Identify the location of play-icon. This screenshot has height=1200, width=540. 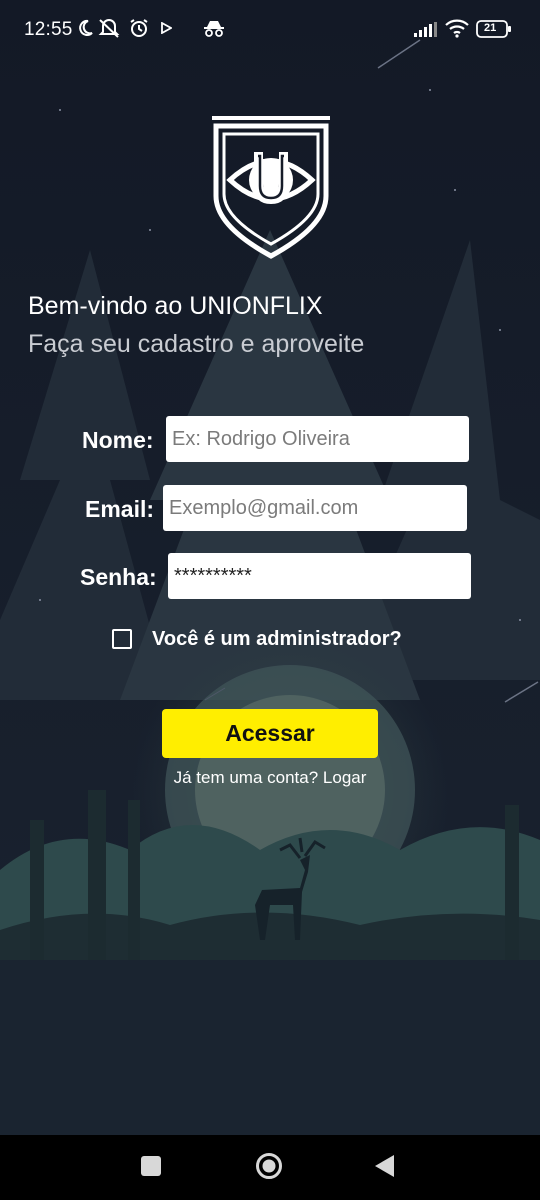
(166, 28).